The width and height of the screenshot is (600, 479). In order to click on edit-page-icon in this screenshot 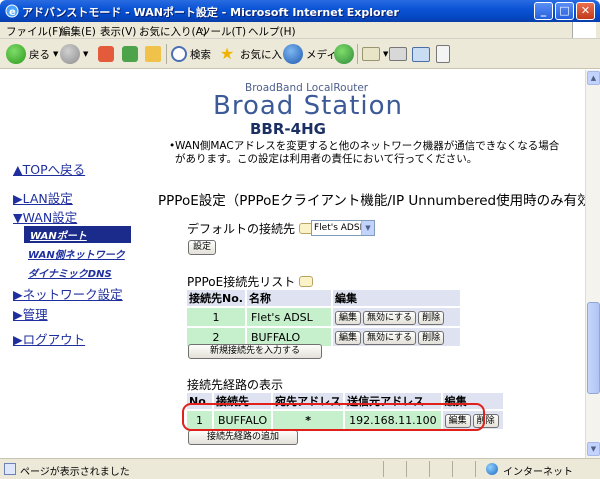, I will do `click(421, 54)`.